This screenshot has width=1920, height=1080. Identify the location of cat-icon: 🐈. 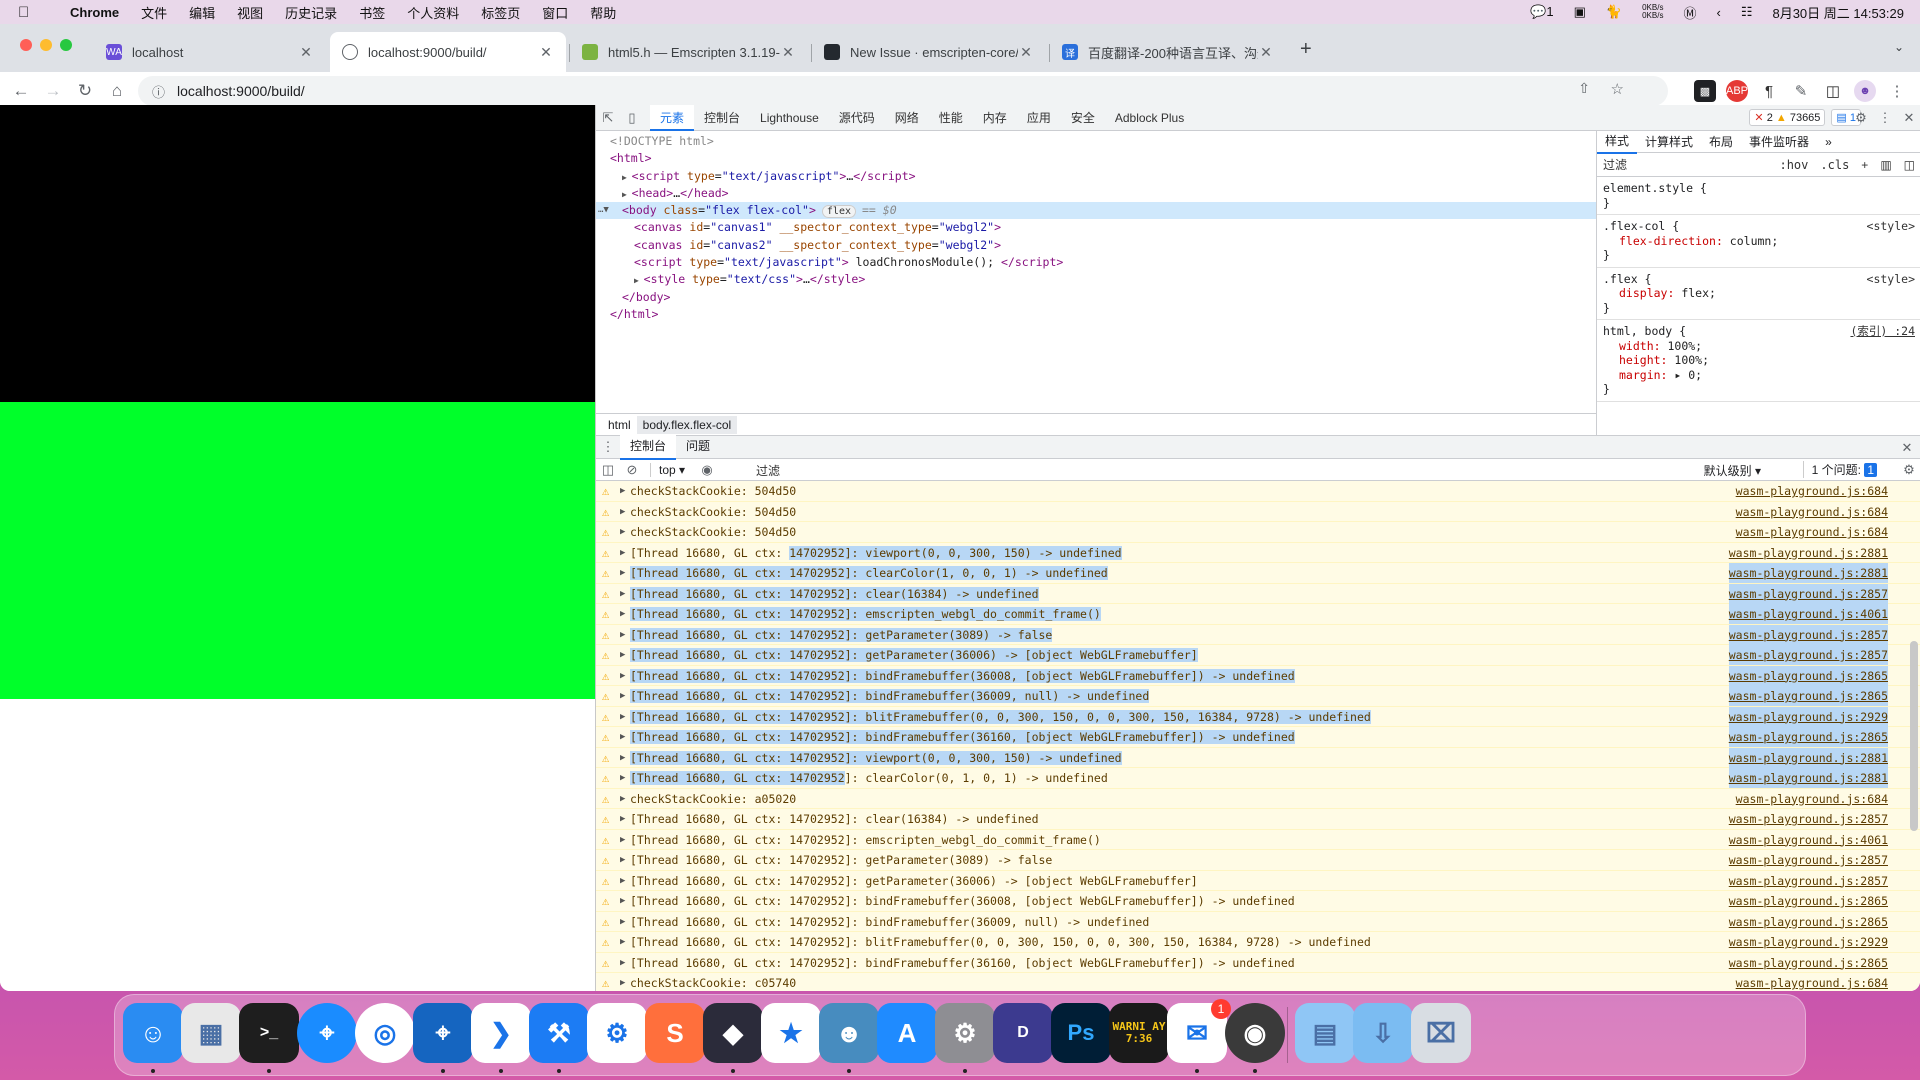
(1614, 12).